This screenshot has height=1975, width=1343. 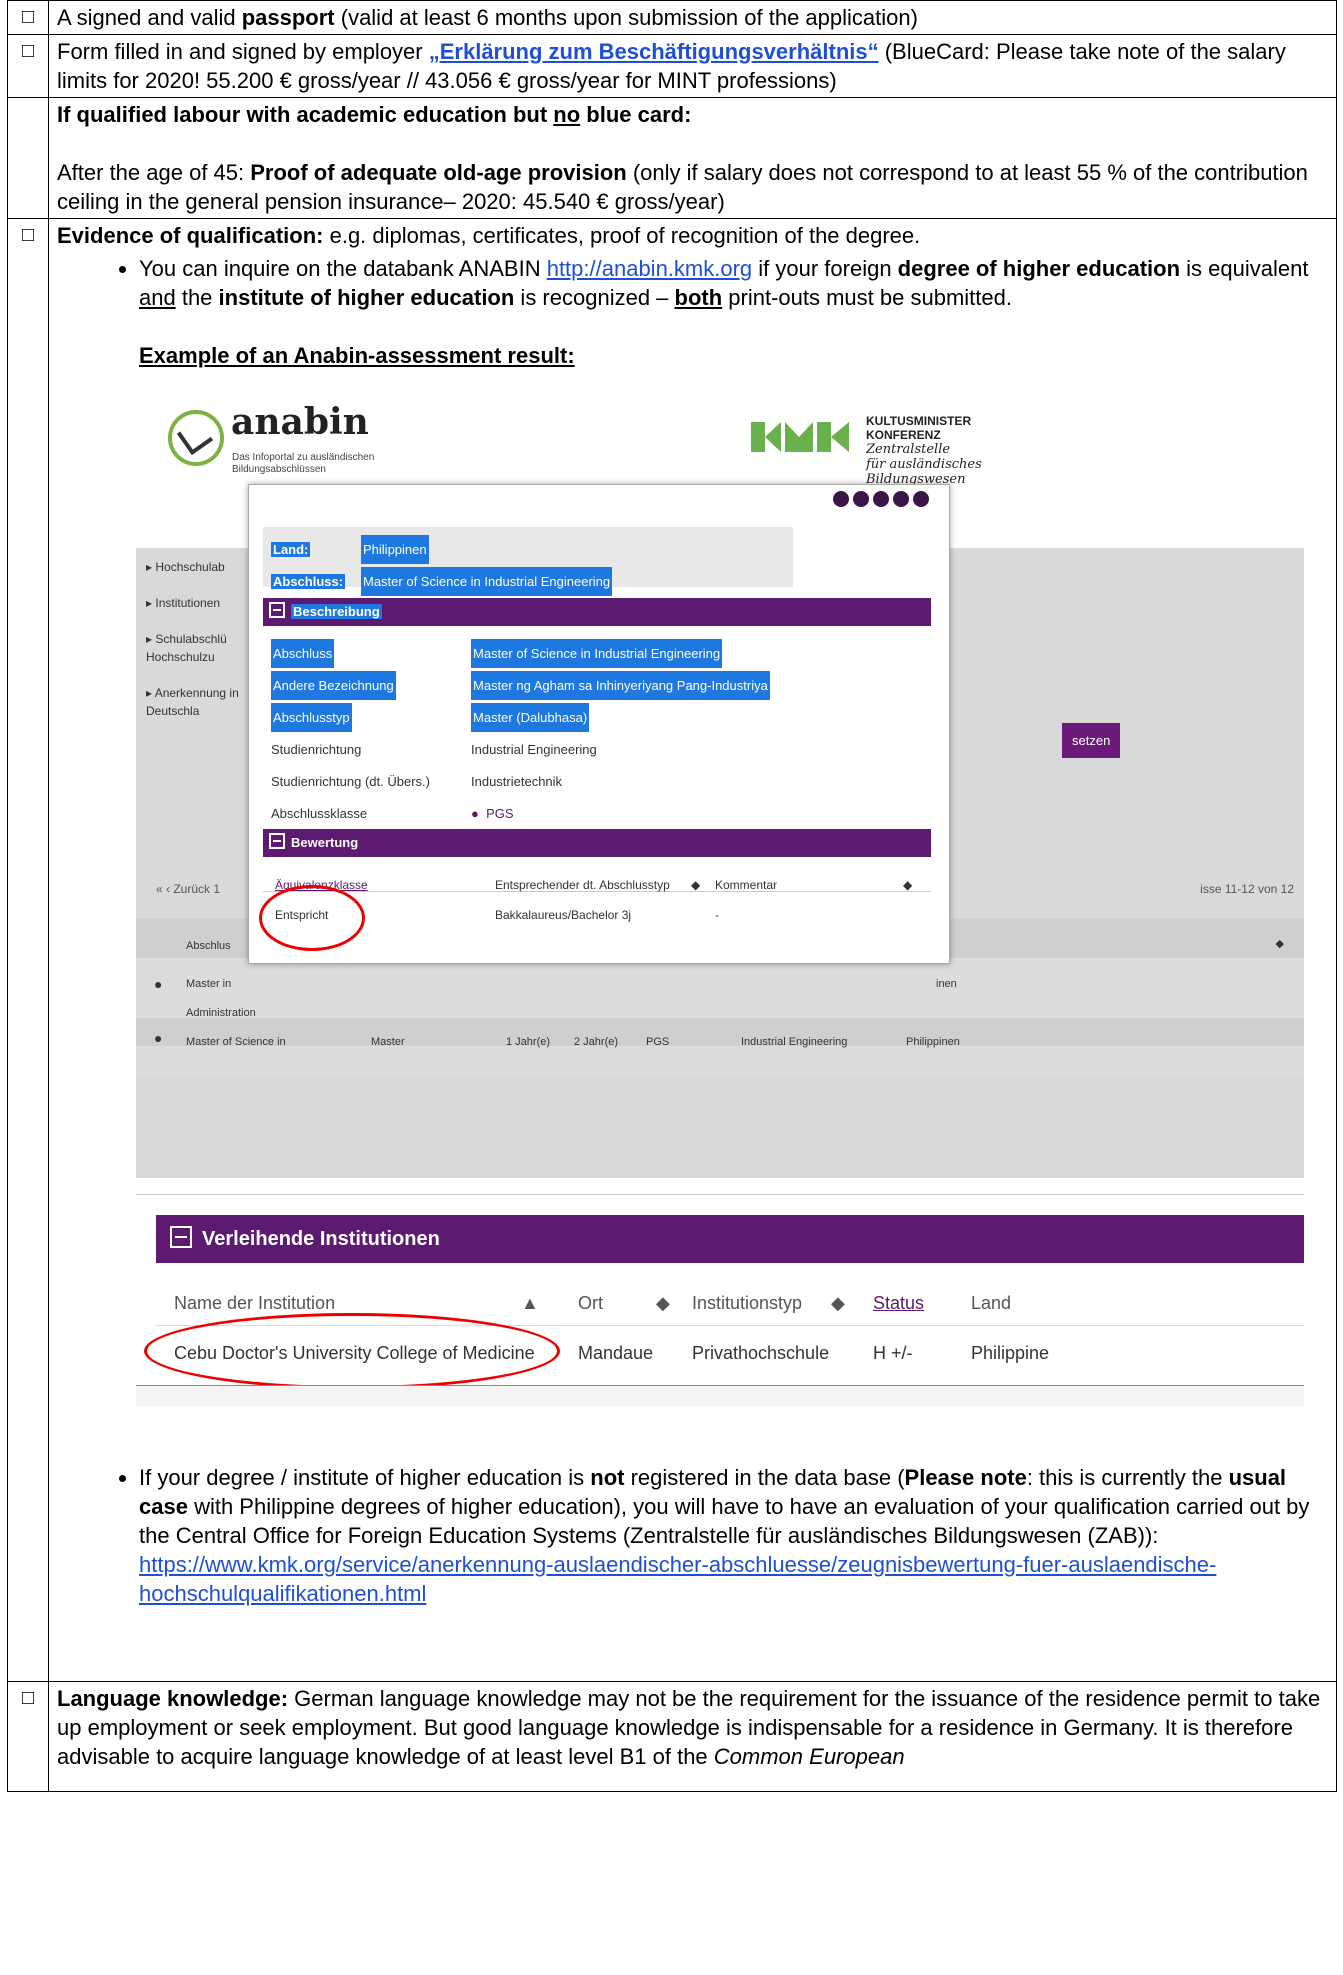 What do you see at coordinates (196, 438) in the screenshot?
I see `anabin-logo-icon` at bounding box center [196, 438].